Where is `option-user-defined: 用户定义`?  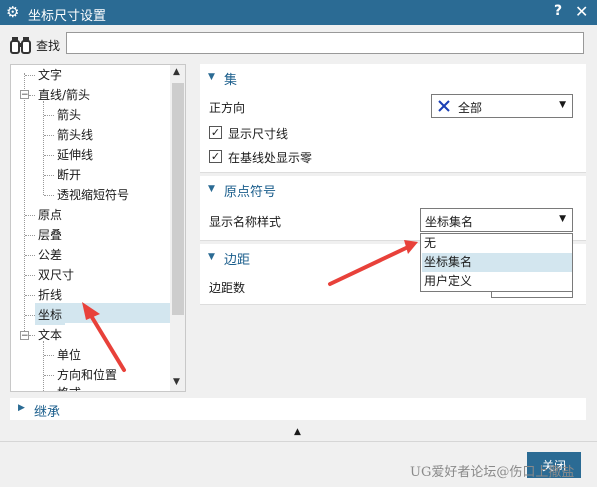
option-user-defined: 用户定义 is located at coordinates (497, 281).